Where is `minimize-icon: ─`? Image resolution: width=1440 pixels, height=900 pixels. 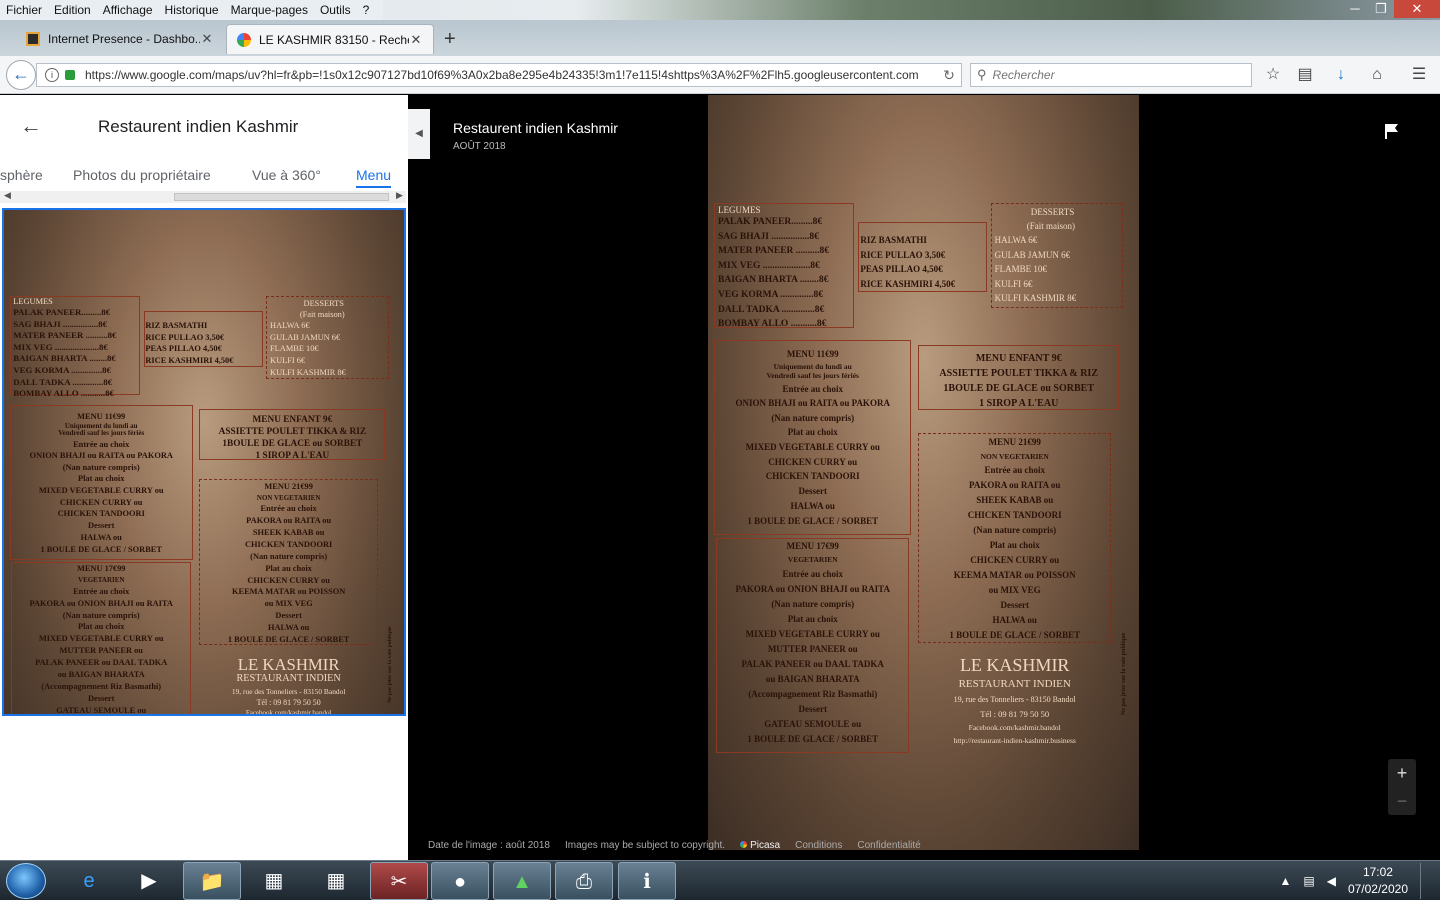 minimize-icon: ─ is located at coordinates (1355, 9).